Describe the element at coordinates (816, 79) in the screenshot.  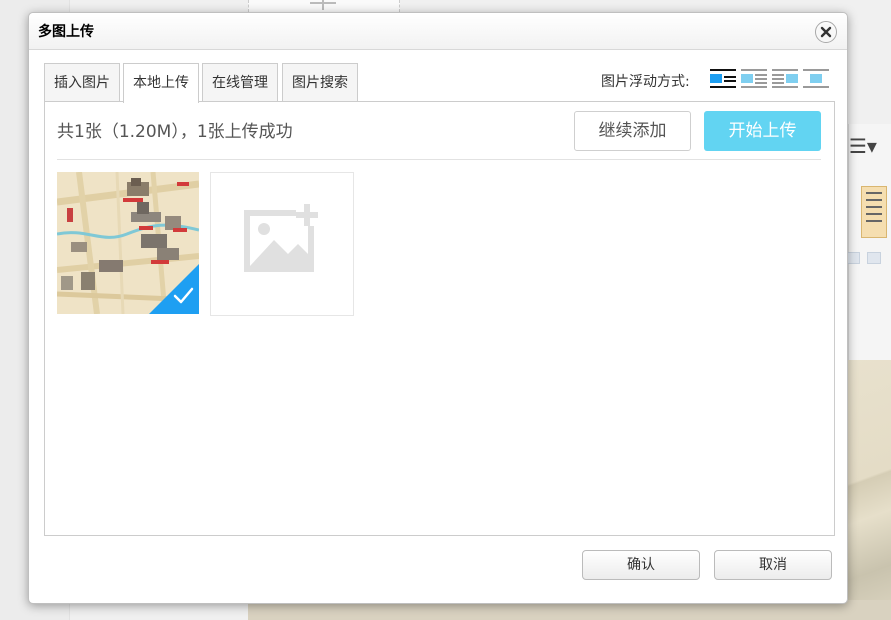
I see `float-center-icon` at that location.